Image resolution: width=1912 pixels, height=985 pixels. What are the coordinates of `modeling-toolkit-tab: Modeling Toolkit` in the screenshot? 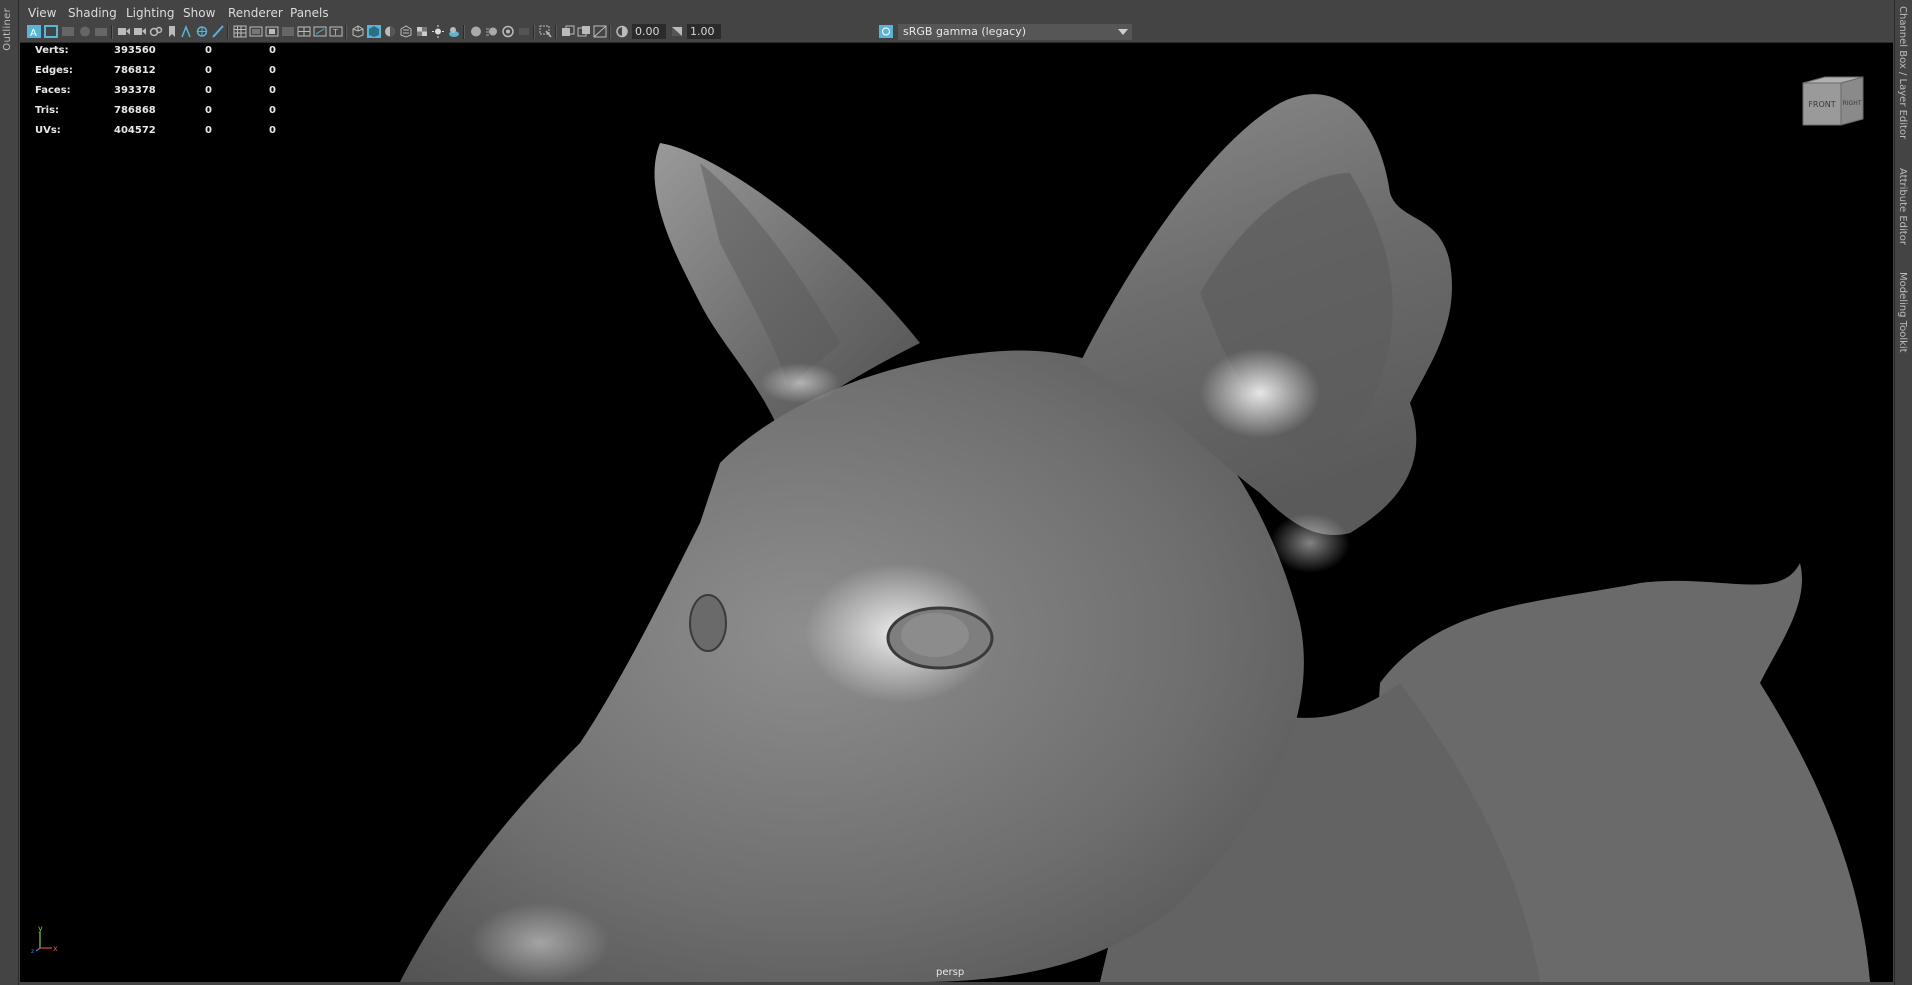 It's located at (1902, 312).